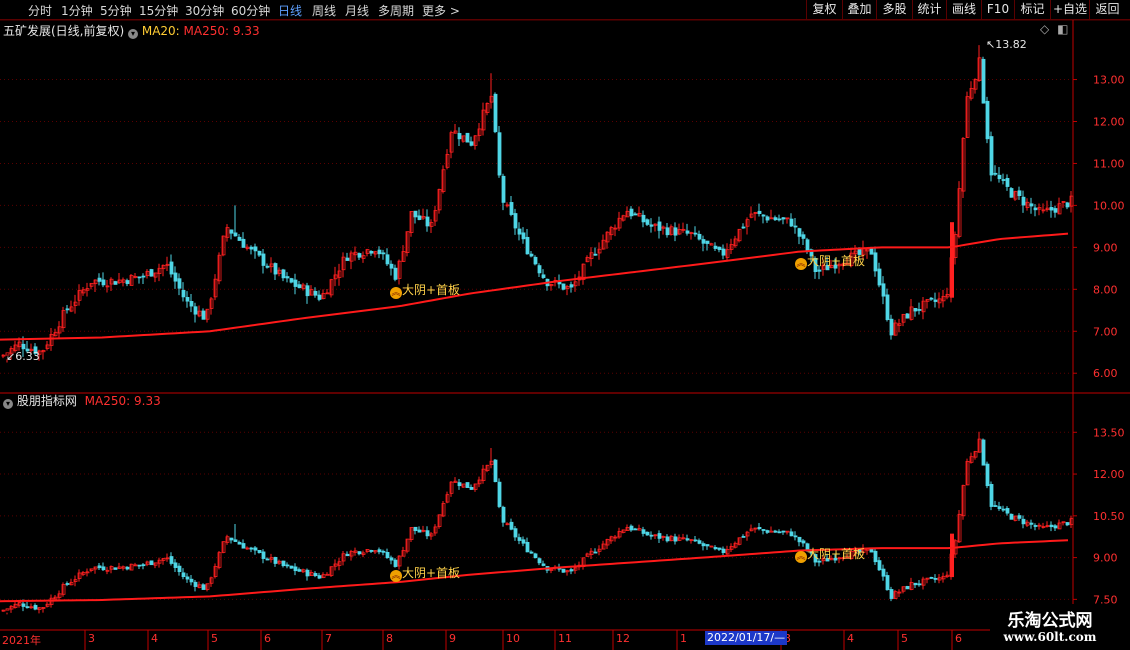  Describe the element at coordinates (357, 10) in the screenshot. I see `tab-monthly: 月线` at that location.